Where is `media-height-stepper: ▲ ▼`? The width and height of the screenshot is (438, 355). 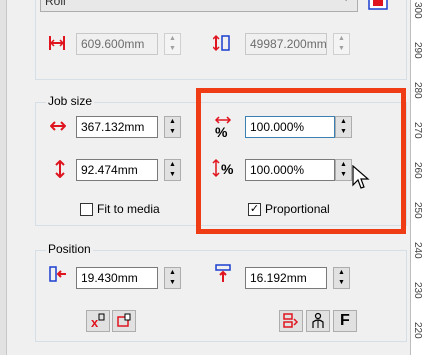
media-height-stepper: ▲ ▼ is located at coordinates (341, 44).